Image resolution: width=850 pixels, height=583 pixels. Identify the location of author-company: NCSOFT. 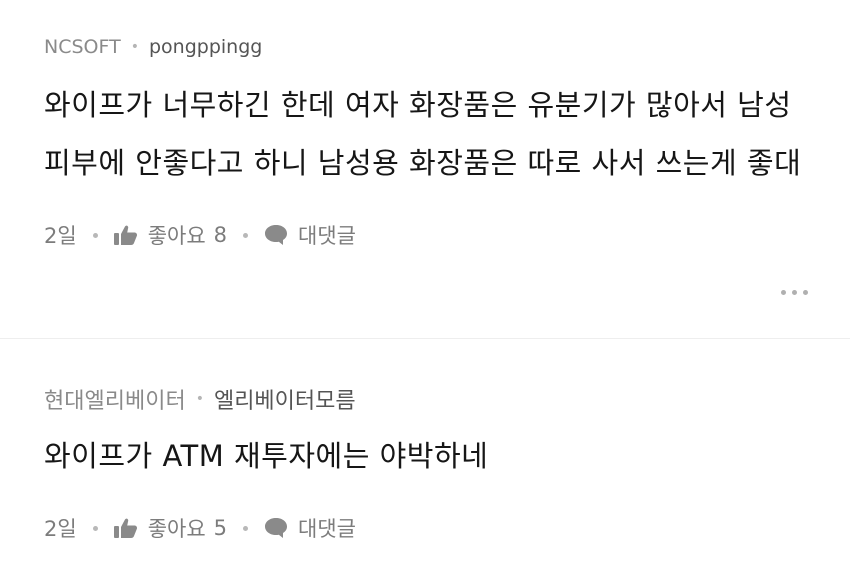
(82, 47).